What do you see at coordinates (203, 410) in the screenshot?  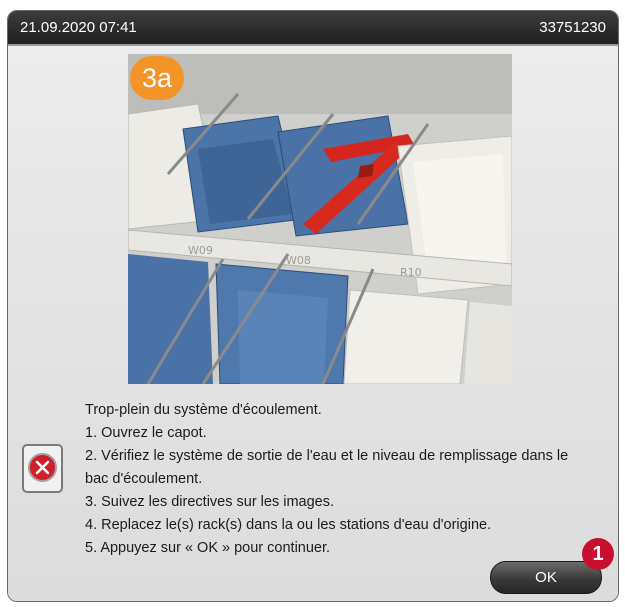 I see `message-line-title: Trop-plein du système d'écoulement.` at bounding box center [203, 410].